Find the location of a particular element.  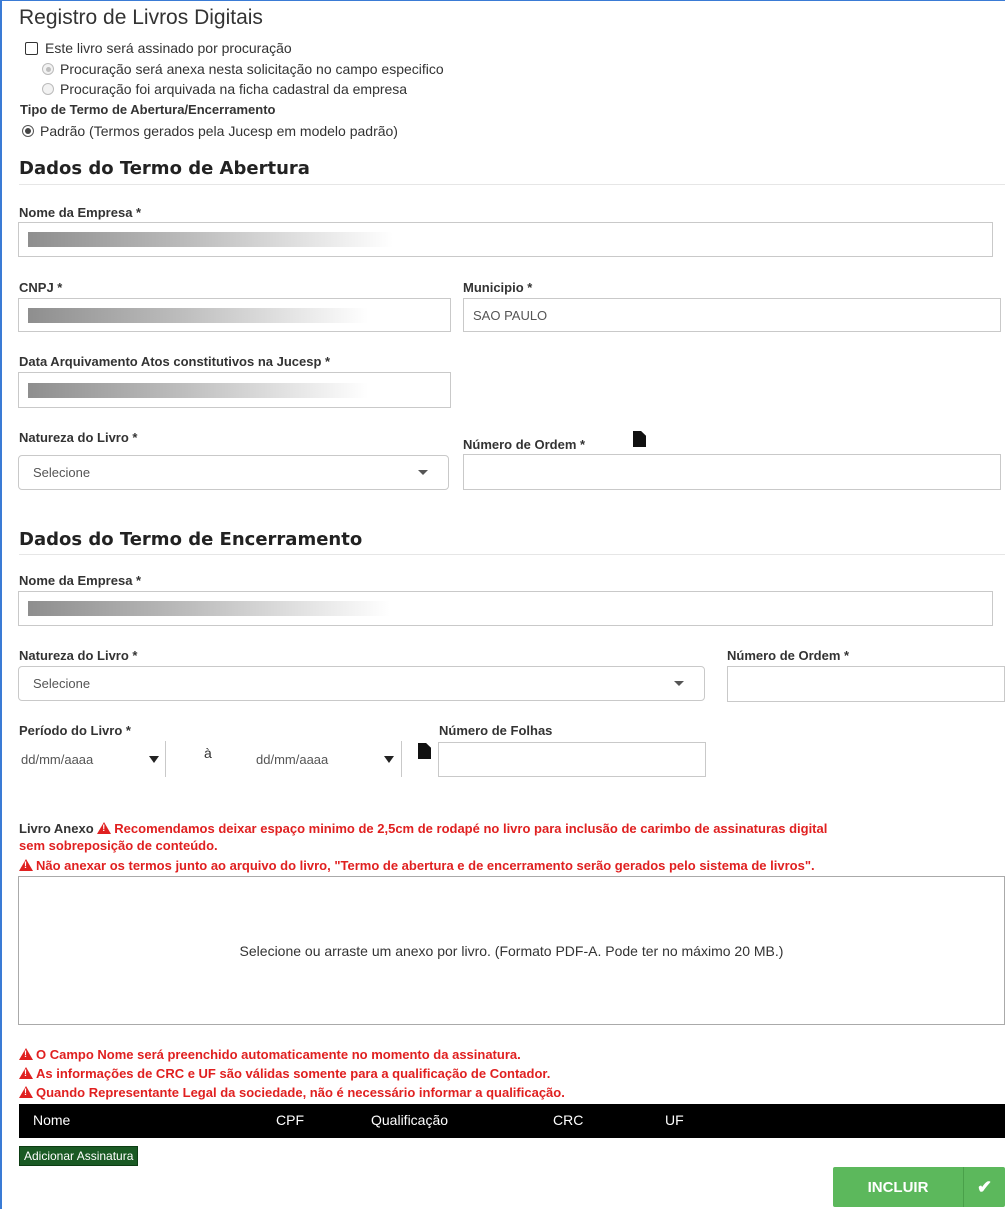

column-header-cpf: CPF is located at coordinates (290, 1120).